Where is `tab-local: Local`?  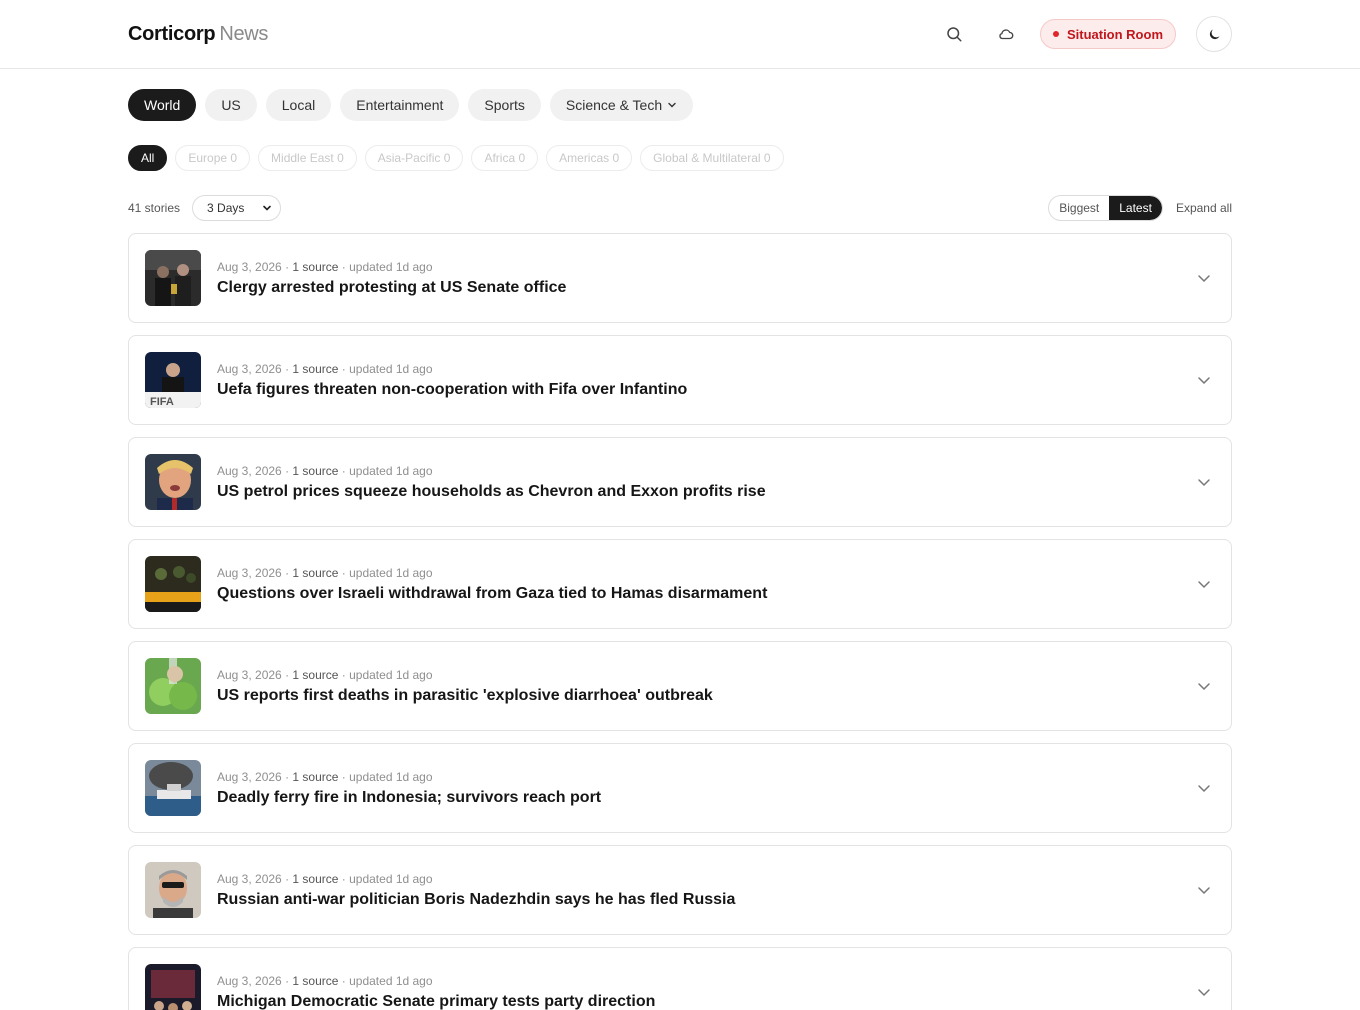
tab-local: Local is located at coordinates (298, 105).